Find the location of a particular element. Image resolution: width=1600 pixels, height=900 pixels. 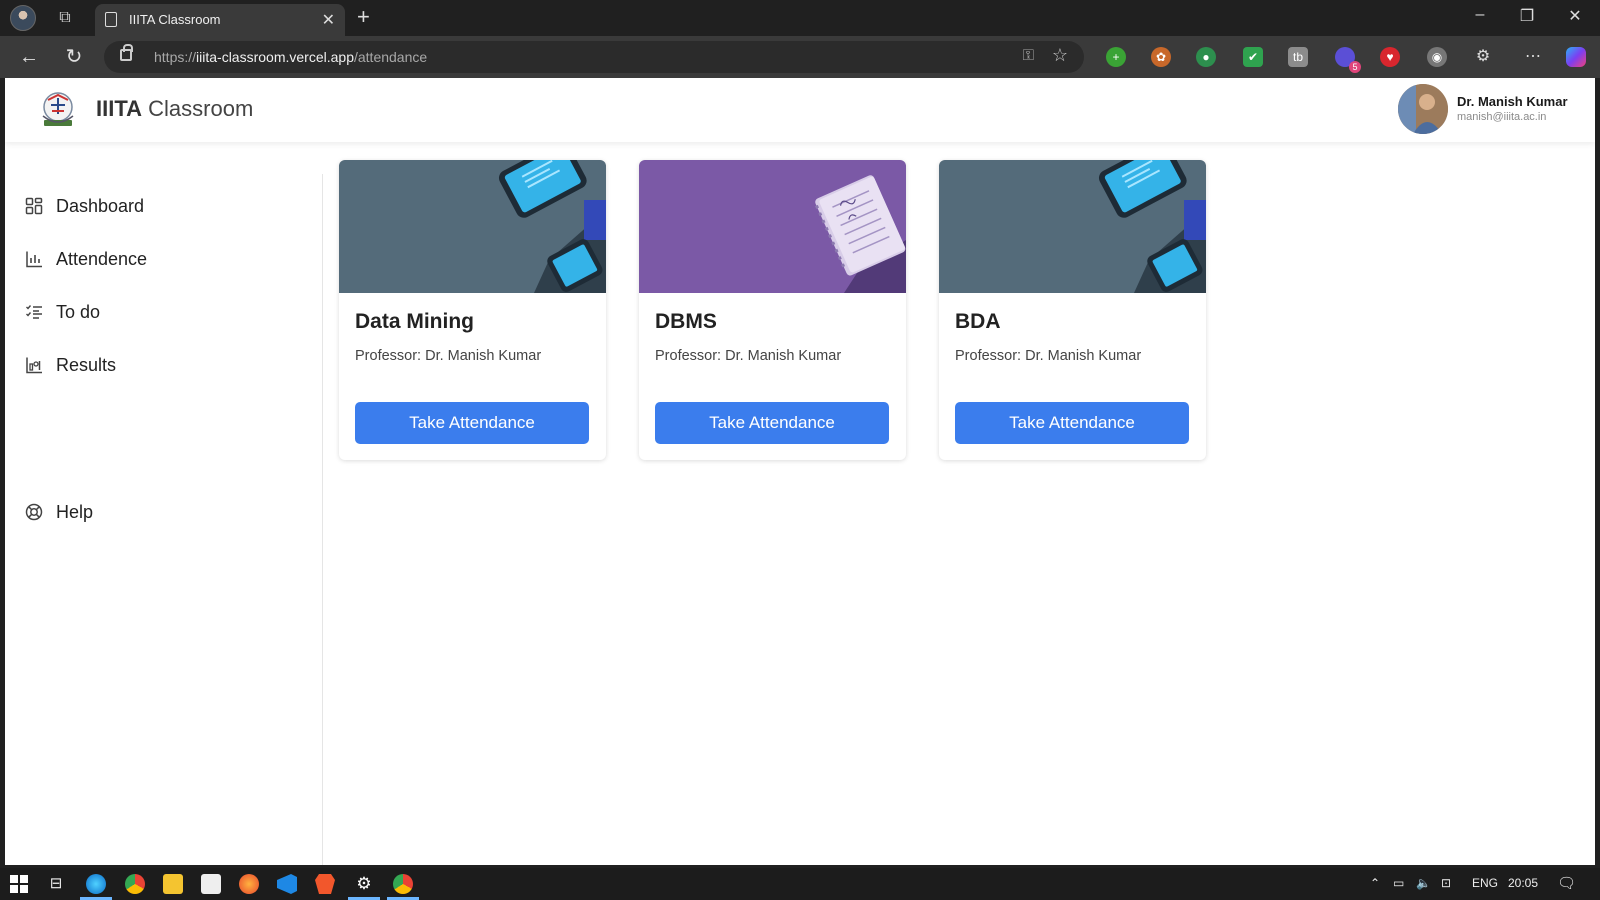

restore-button: ❐ is located at coordinates (1527, 16).